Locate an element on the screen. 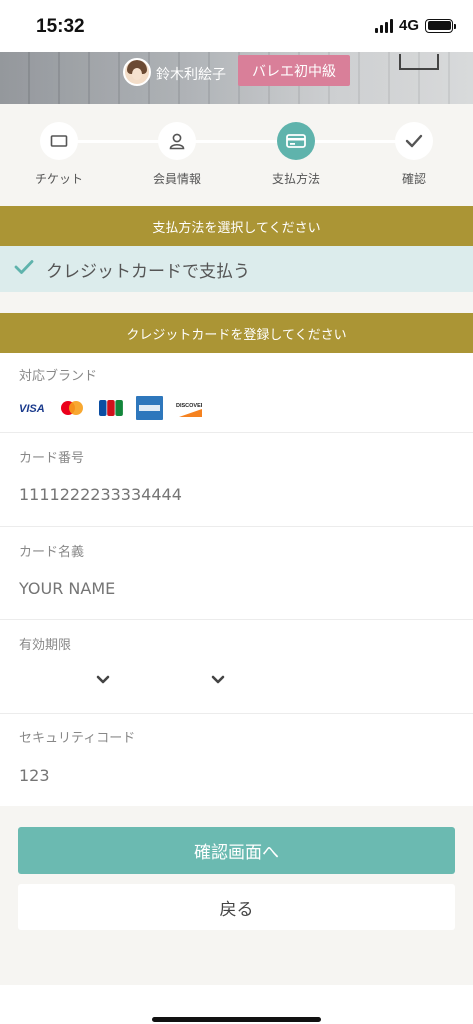 This screenshot has height=1024, width=473. teacher-avatar is located at coordinates (137, 72).